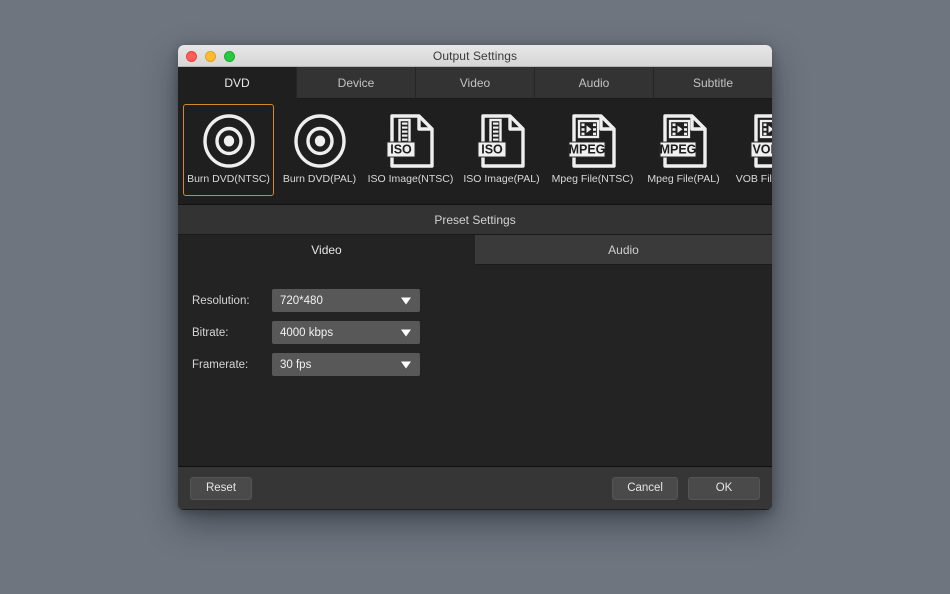  I want to click on format-option-burn-dvd-pal: Burn DVD(PAL), so click(319, 150).